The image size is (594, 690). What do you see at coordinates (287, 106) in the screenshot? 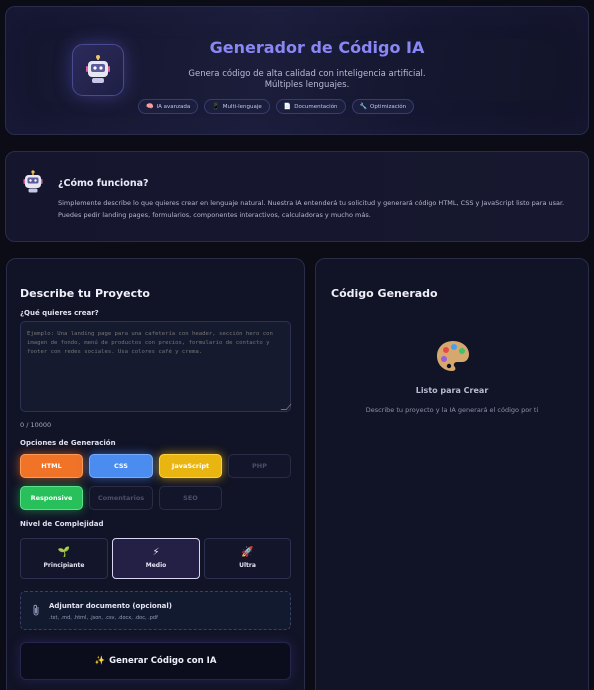
I see `document-icon: 📄` at bounding box center [287, 106].